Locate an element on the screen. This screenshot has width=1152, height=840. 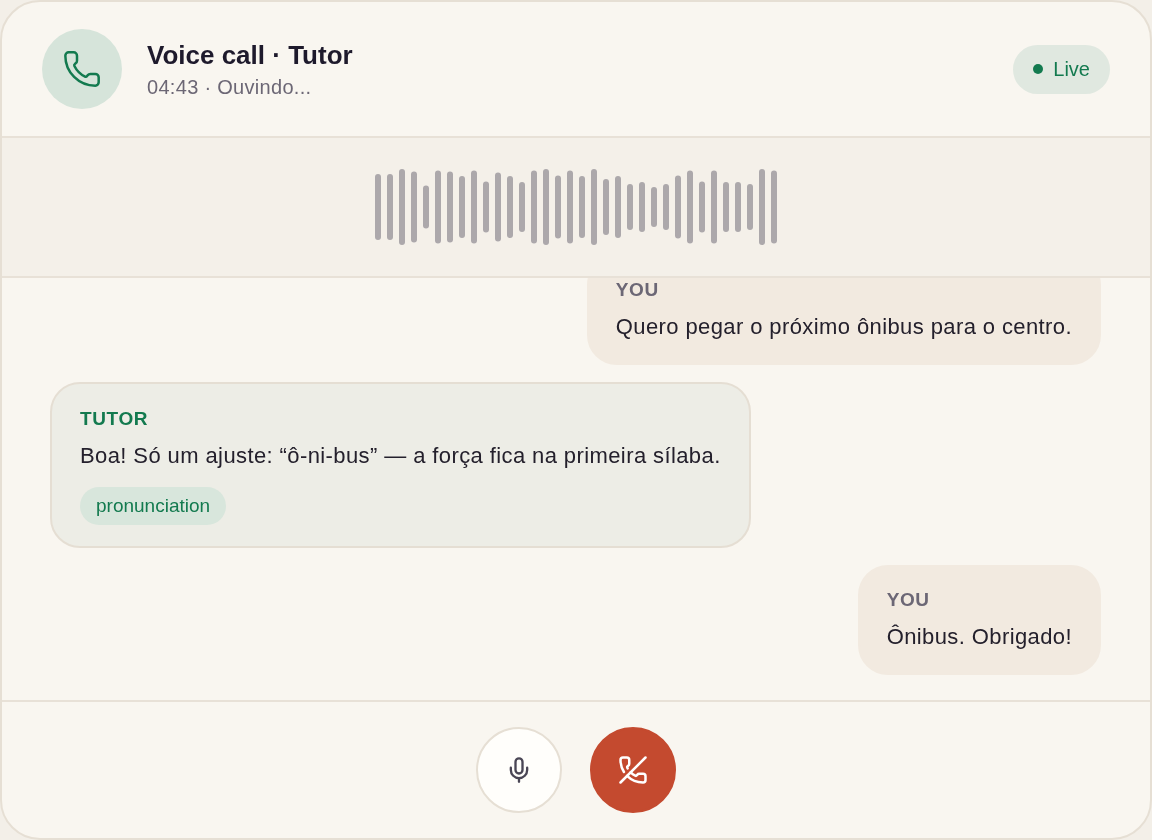
message-text: Ônibus. Obrigado! is located at coordinates (979, 637).